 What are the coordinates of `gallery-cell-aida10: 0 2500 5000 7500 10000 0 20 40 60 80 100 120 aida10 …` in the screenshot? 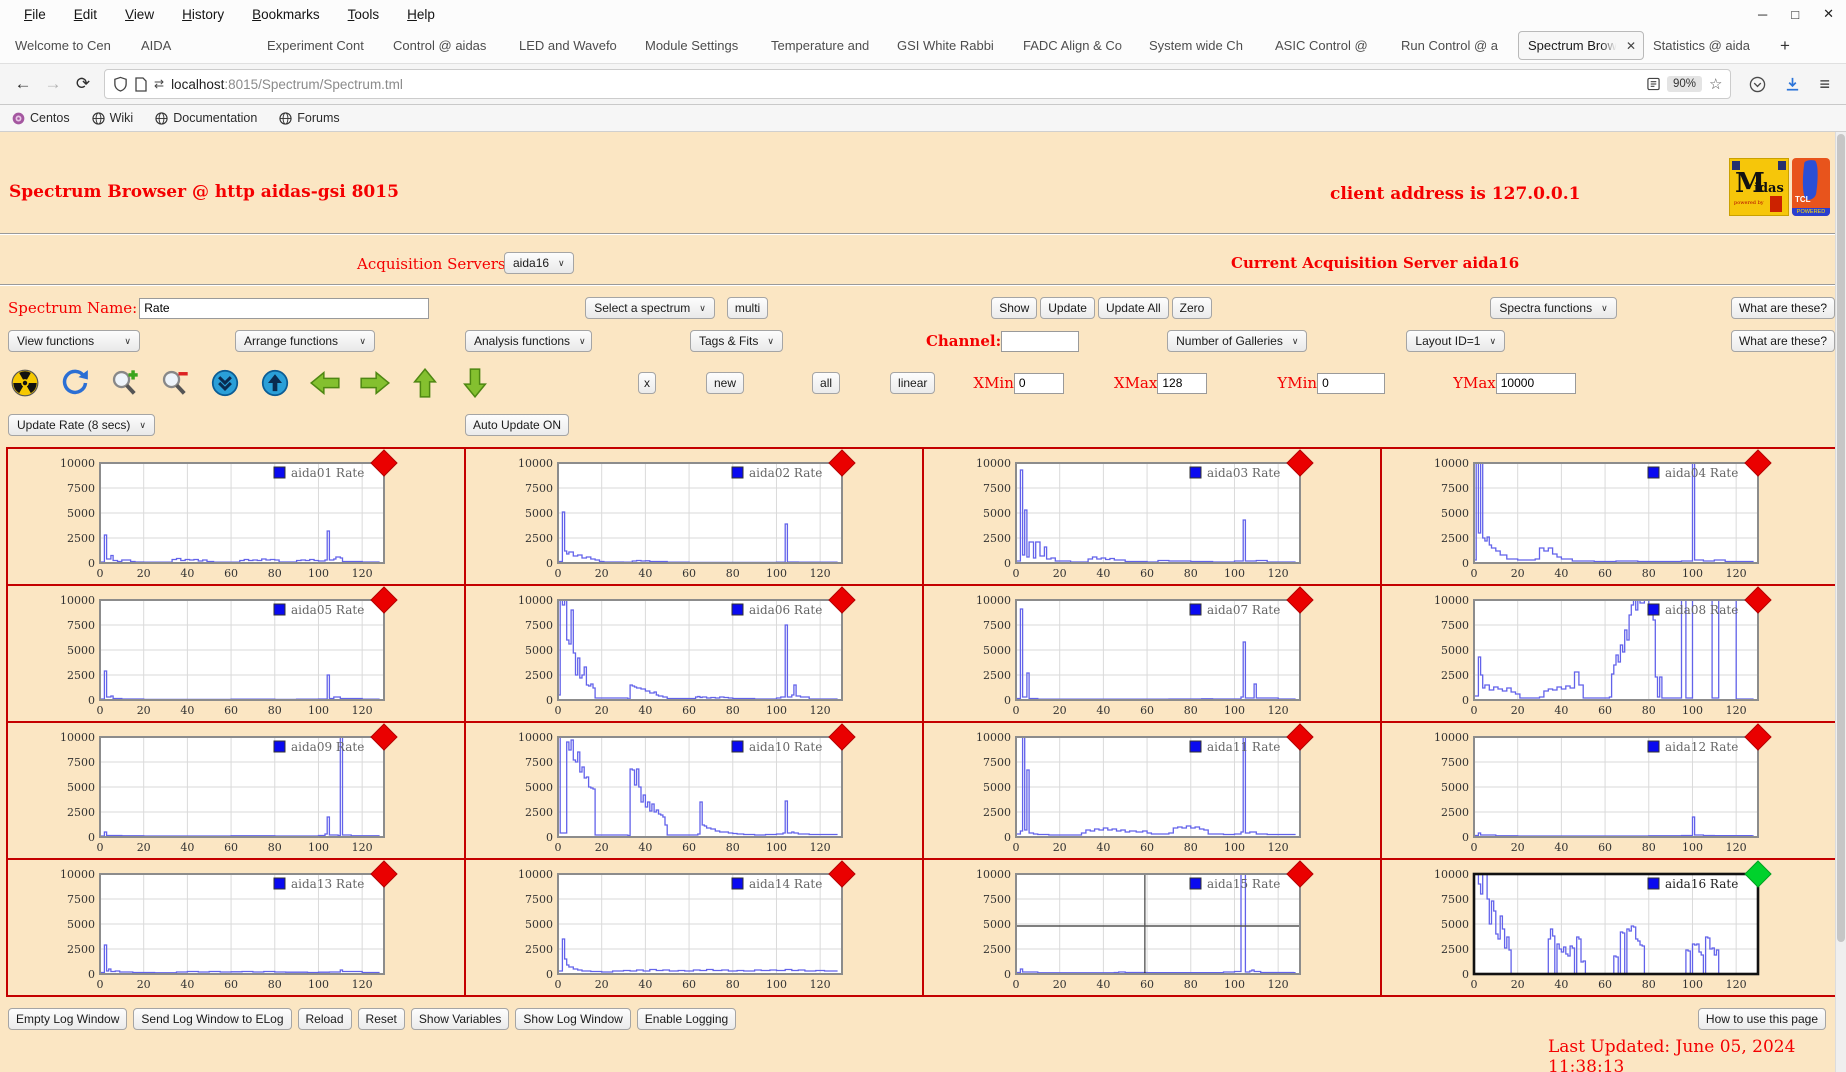 It's located at (694, 790).